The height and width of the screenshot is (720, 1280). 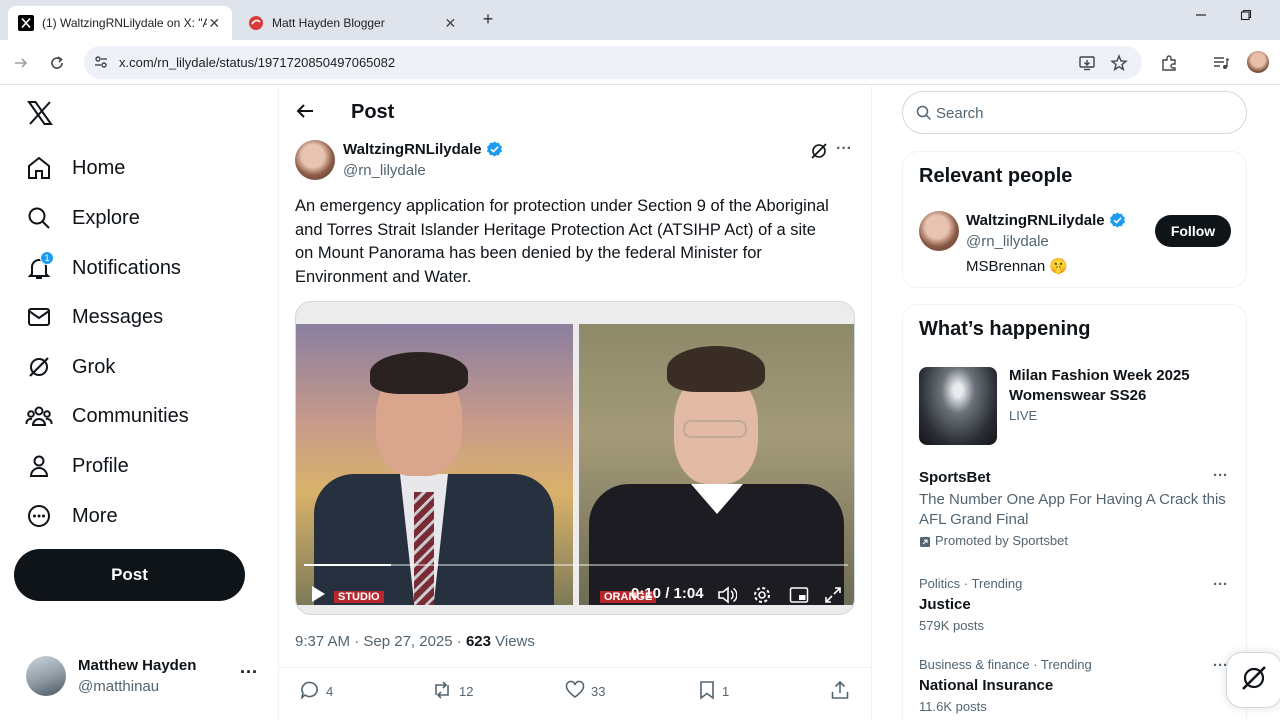 I want to click on repost-icon, so click(x=442, y=691).